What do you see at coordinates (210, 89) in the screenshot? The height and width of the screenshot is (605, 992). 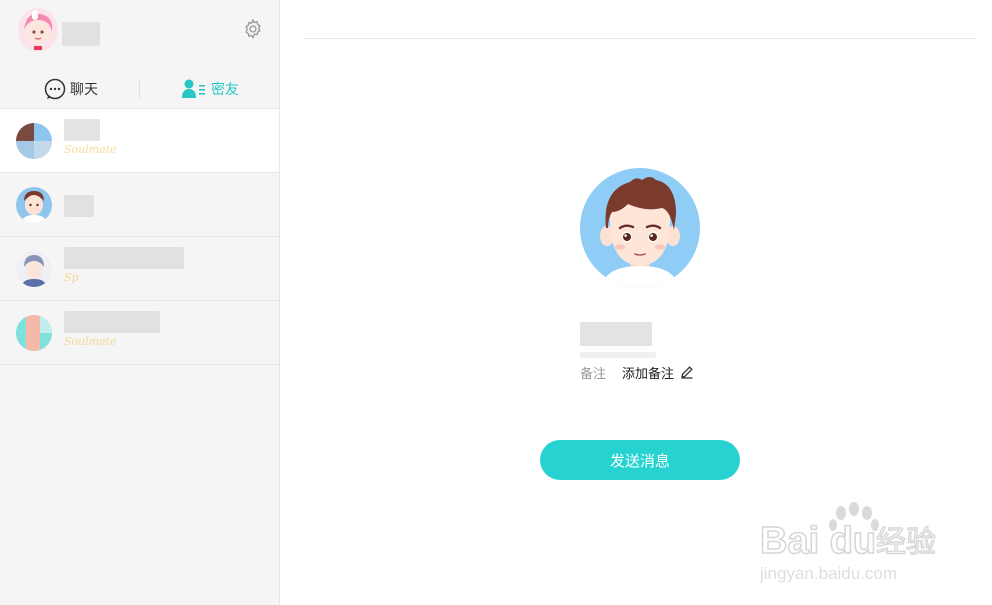 I see `tab-friends: 密友` at bounding box center [210, 89].